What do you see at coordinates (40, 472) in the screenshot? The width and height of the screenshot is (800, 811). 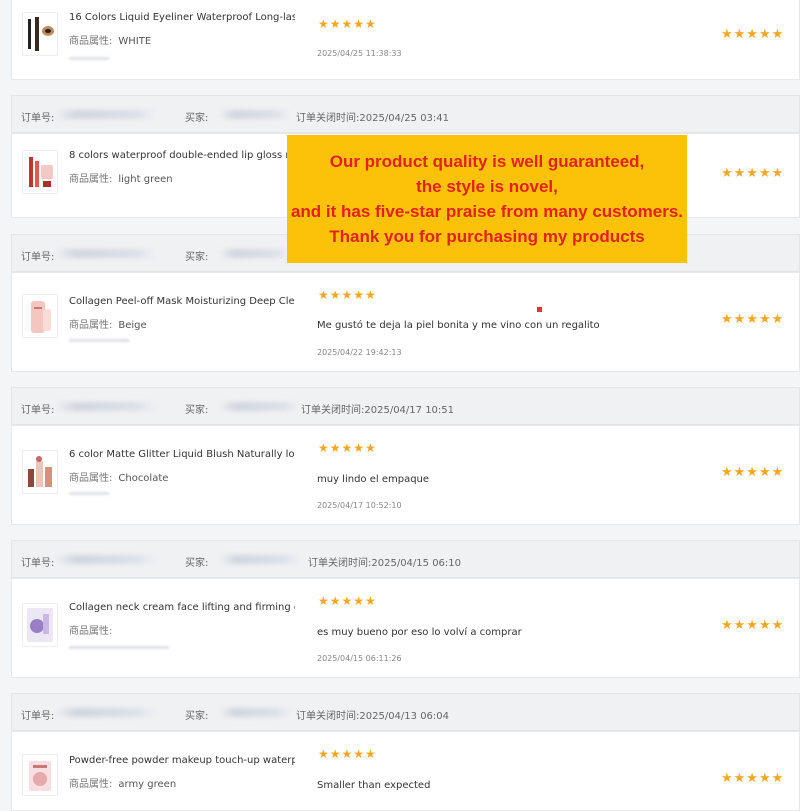 I see `liquid-blush-product-icon` at bounding box center [40, 472].